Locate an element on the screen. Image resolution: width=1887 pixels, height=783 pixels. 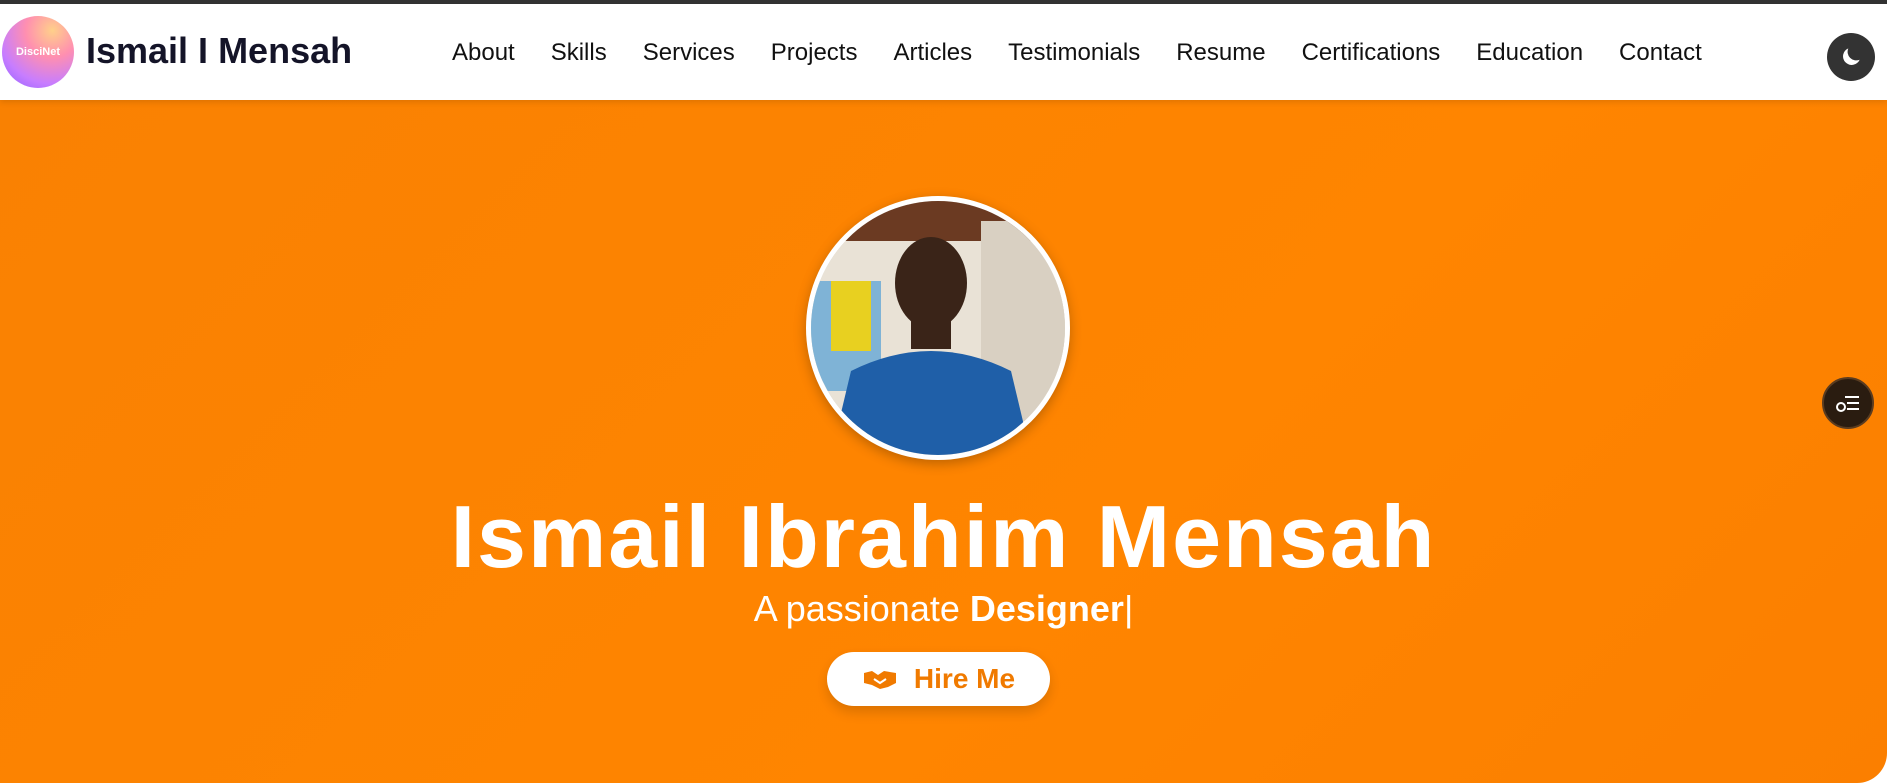
hero-name: Ismail Ibrahim Mensah is located at coordinates (943, 536).